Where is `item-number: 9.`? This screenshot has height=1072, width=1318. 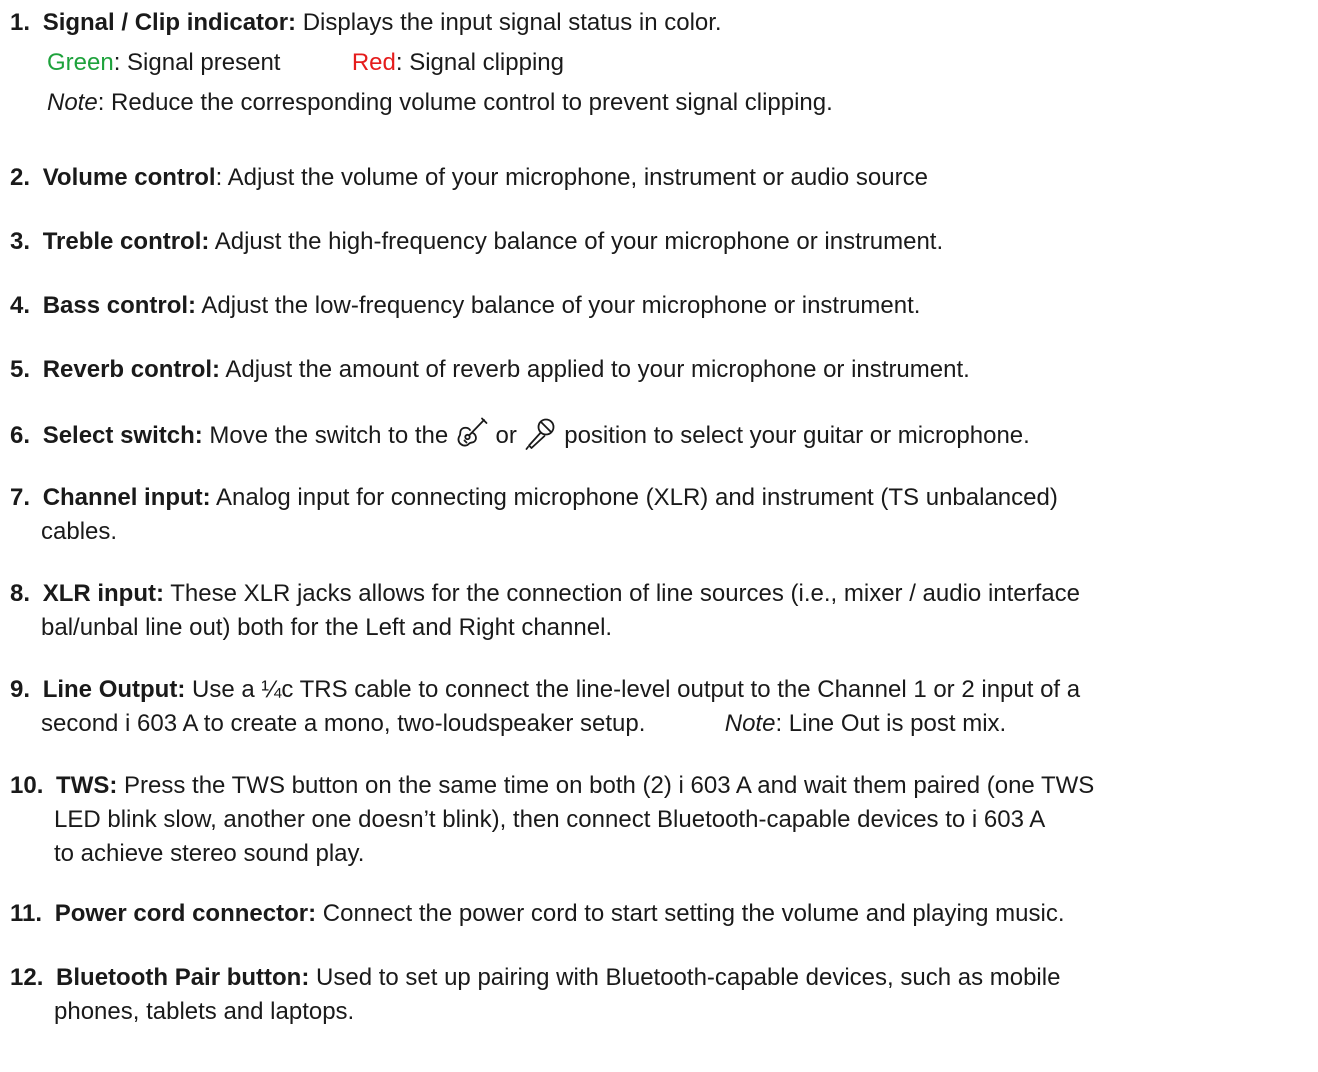
item-number: 9. is located at coordinates (20, 689).